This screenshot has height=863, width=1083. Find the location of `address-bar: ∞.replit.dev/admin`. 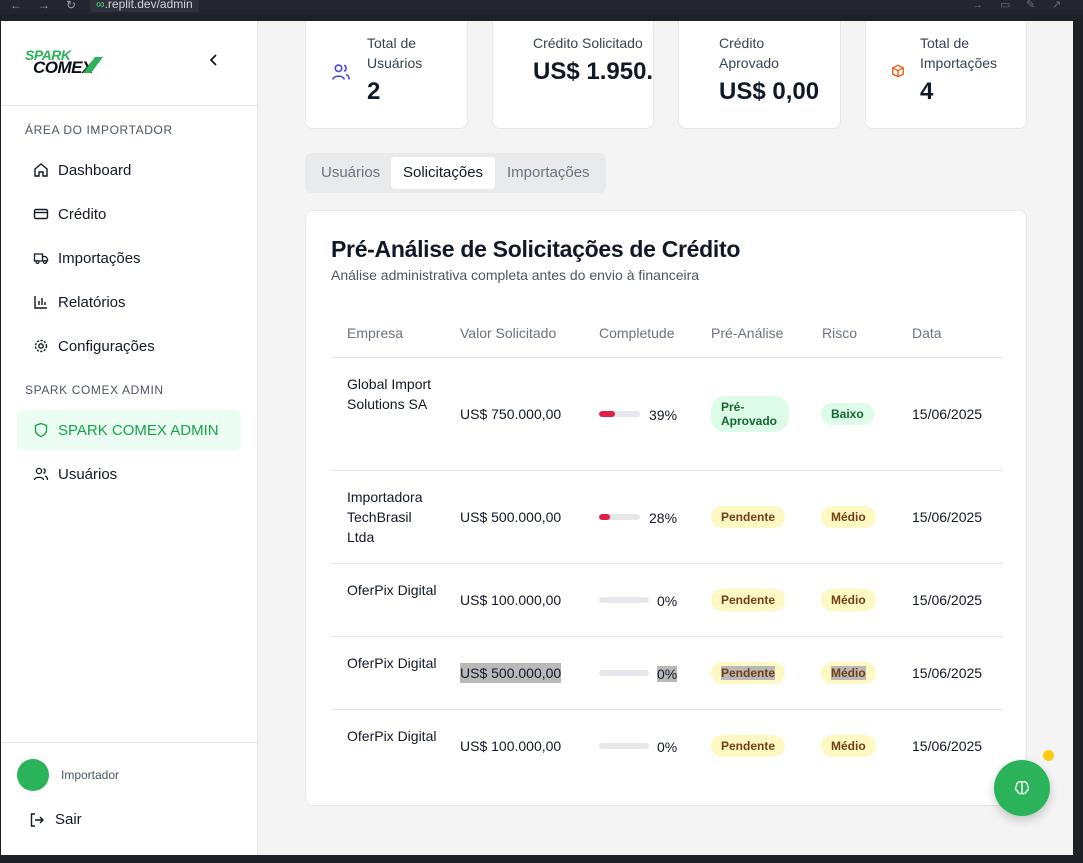

address-bar: ∞.replit.dev/admin is located at coordinates (144, 6).